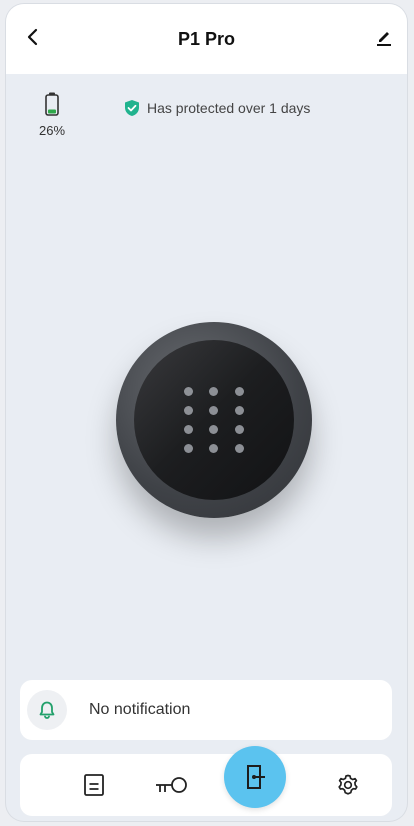 This screenshot has height=826, width=414. I want to click on chevron-left-icon, so click(32, 37).